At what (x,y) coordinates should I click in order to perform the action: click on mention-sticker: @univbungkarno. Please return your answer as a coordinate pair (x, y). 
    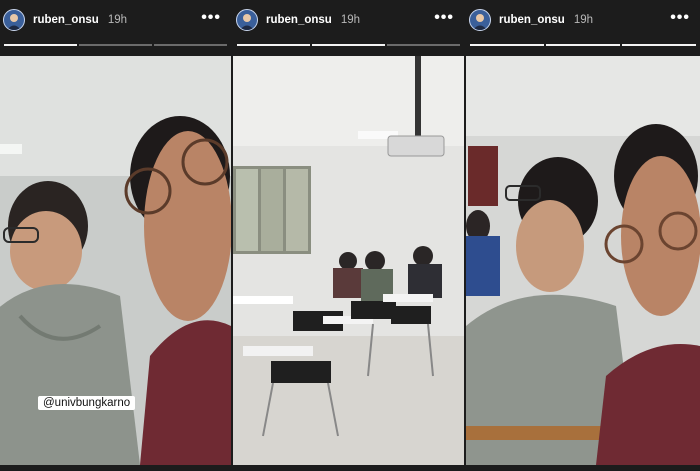
    Looking at the image, I should click on (87, 403).